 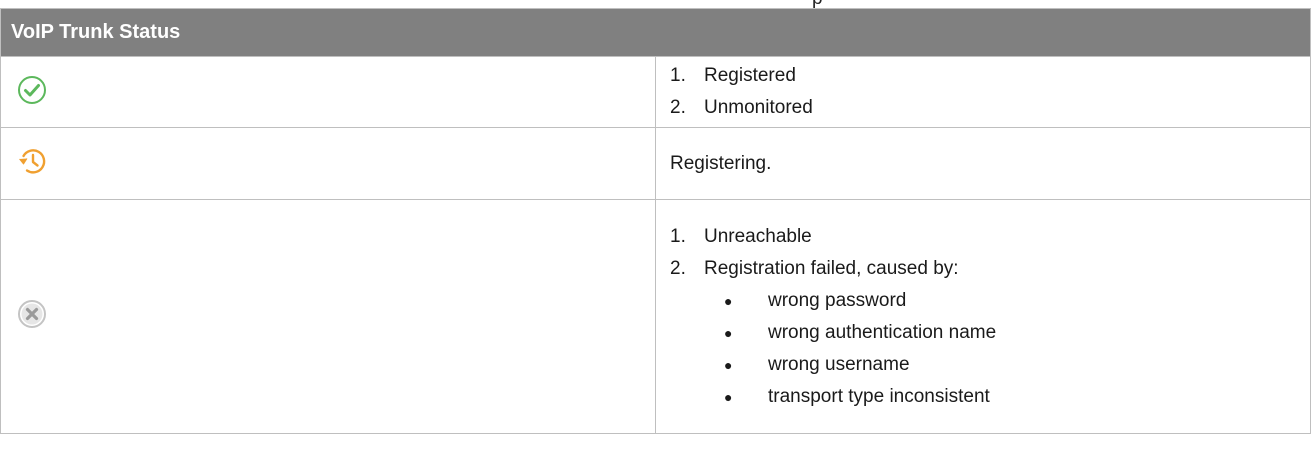 What do you see at coordinates (831, 268) in the screenshot?
I see `list-item-text: Registration failed, caused by:` at bounding box center [831, 268].